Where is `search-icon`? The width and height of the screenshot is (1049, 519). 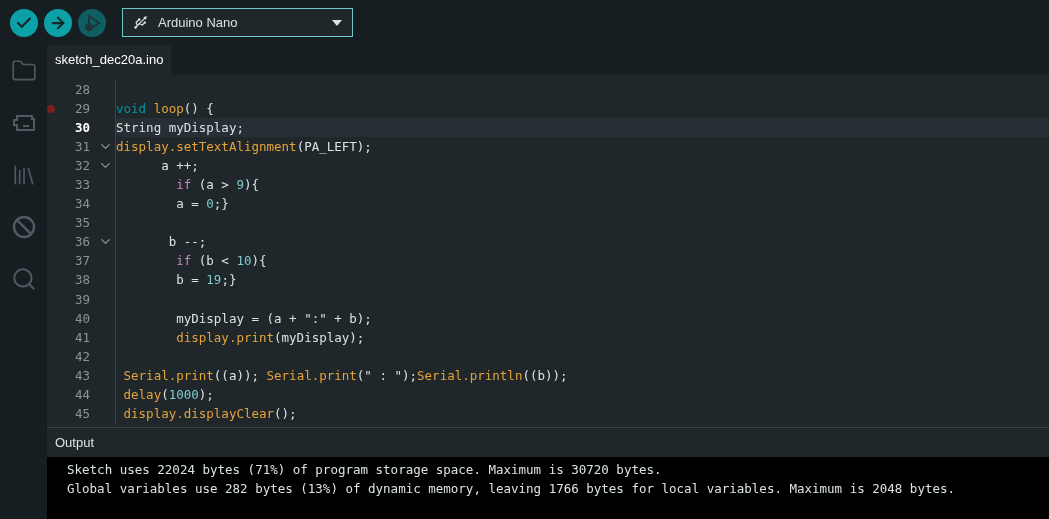 search-icon is located at coordinates (23, 279).